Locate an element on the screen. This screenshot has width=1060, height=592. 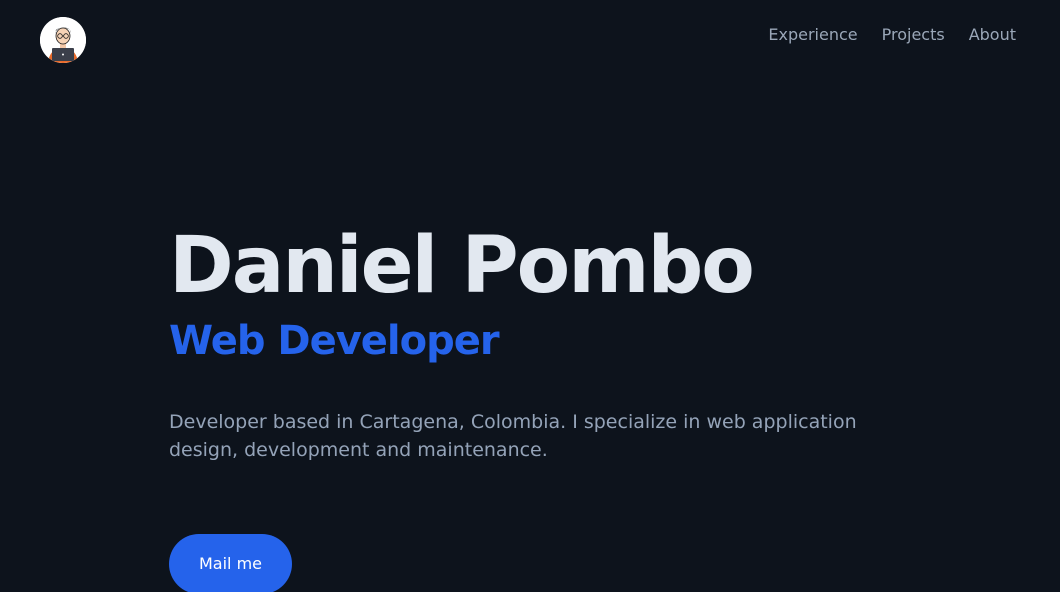
mail-me-button: Mail me is located at coordinates (230, 563).